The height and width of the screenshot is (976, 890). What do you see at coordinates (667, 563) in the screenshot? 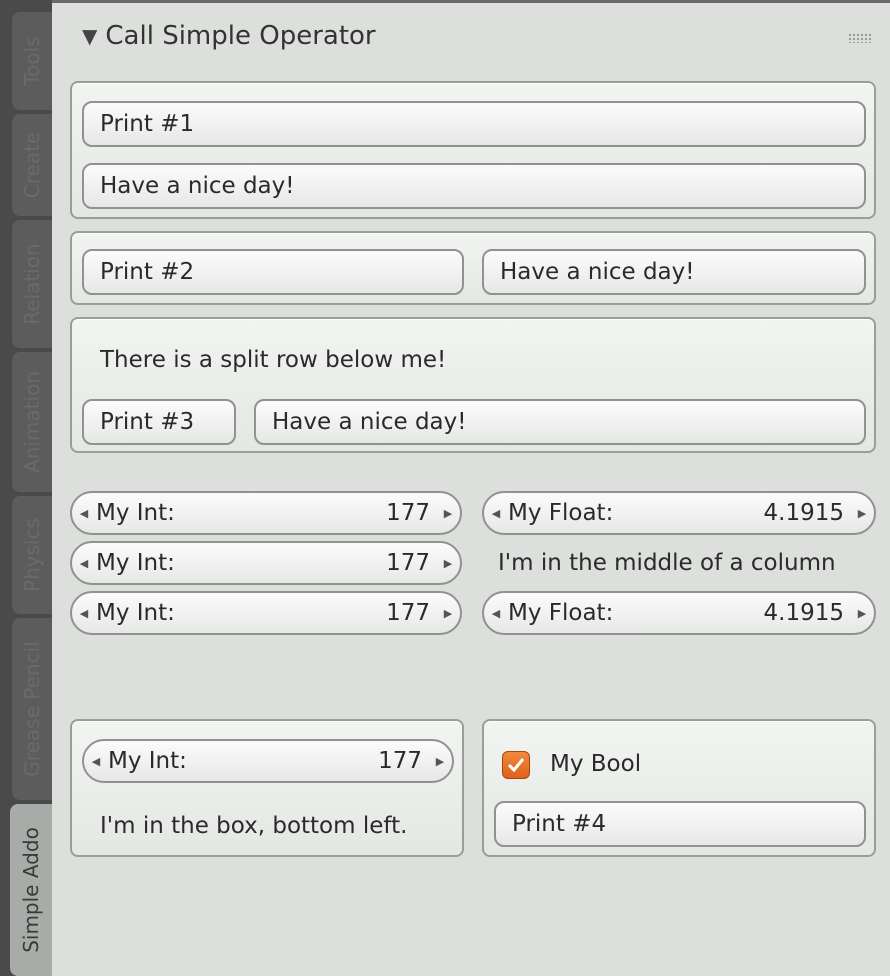
I see `middle-column-text: I'm in the middle of a column` at bounding box center [667, 563].